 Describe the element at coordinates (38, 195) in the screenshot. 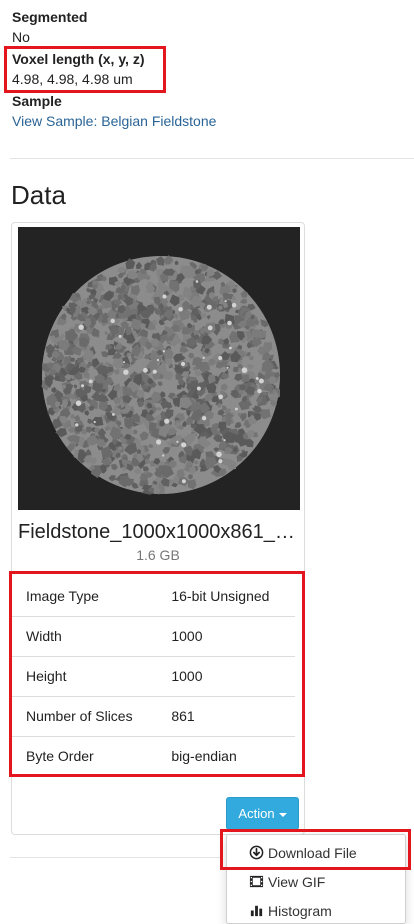

I see `data-section-title: Data` at that location.